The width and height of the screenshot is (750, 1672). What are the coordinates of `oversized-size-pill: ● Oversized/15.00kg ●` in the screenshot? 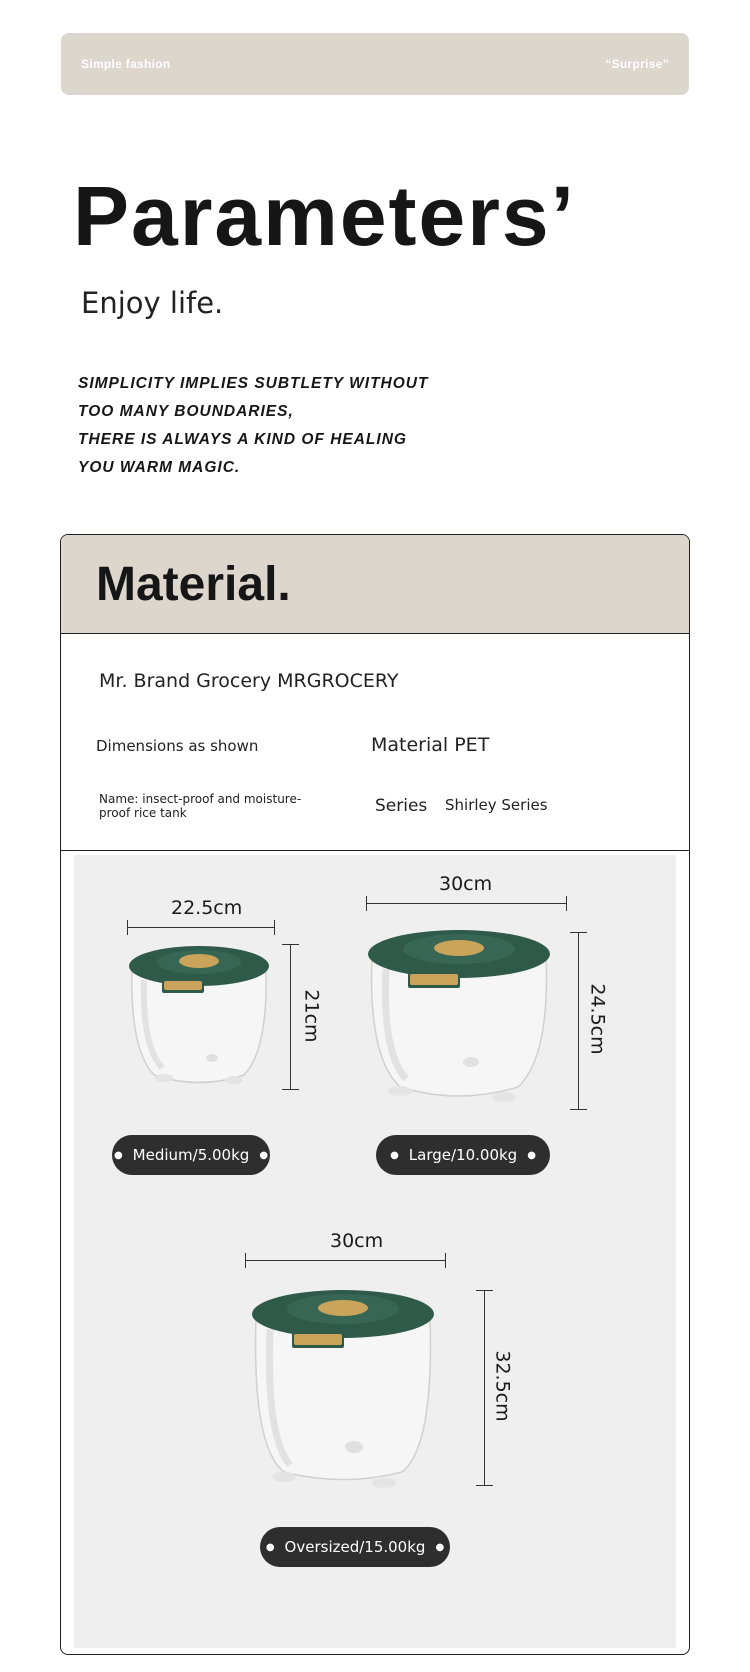 It's located at (355, 1547).